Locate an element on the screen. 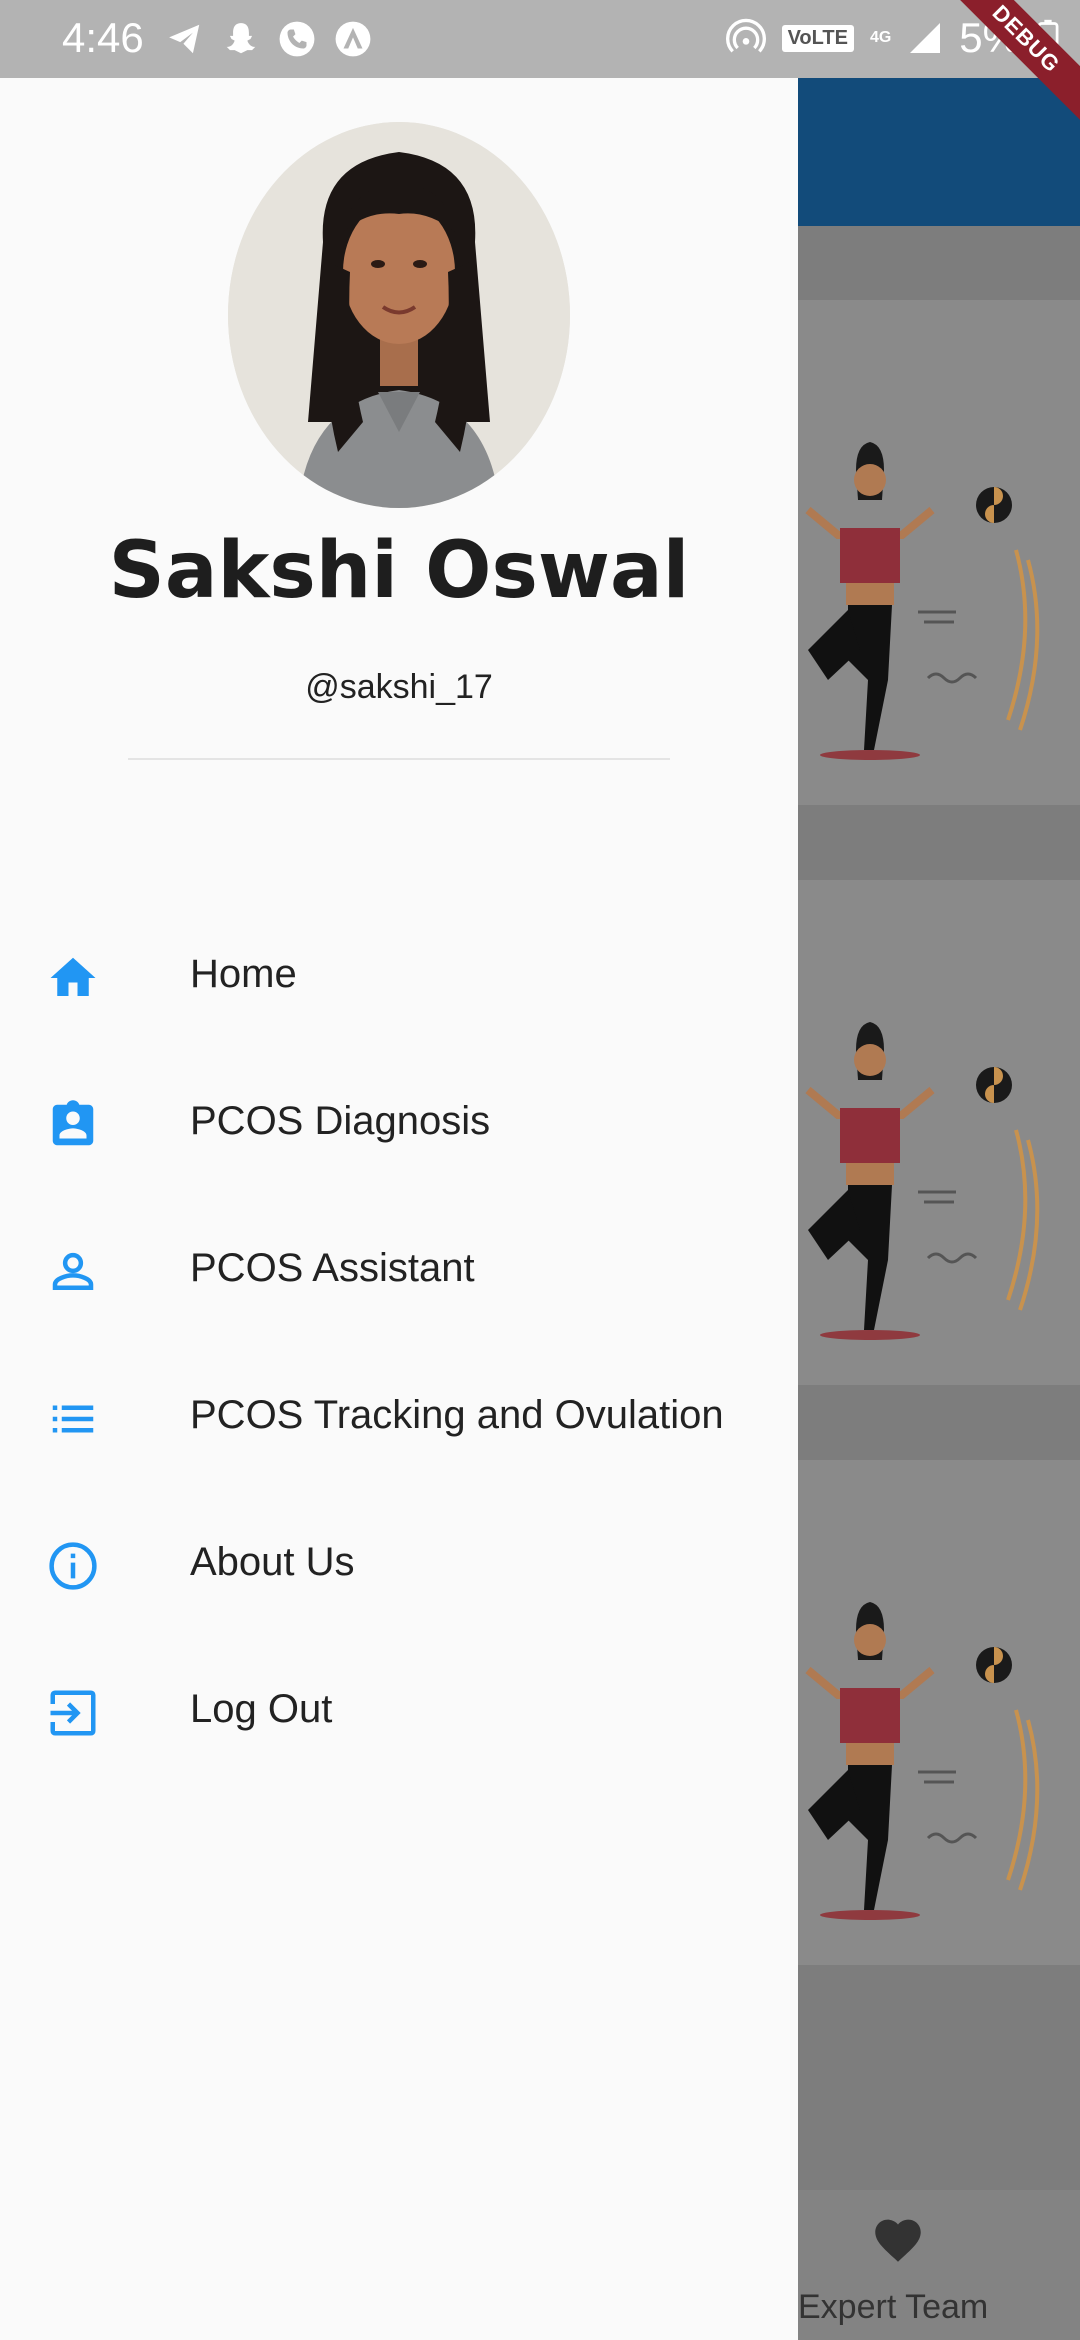  home-icon is located at coordinates (73, 976).